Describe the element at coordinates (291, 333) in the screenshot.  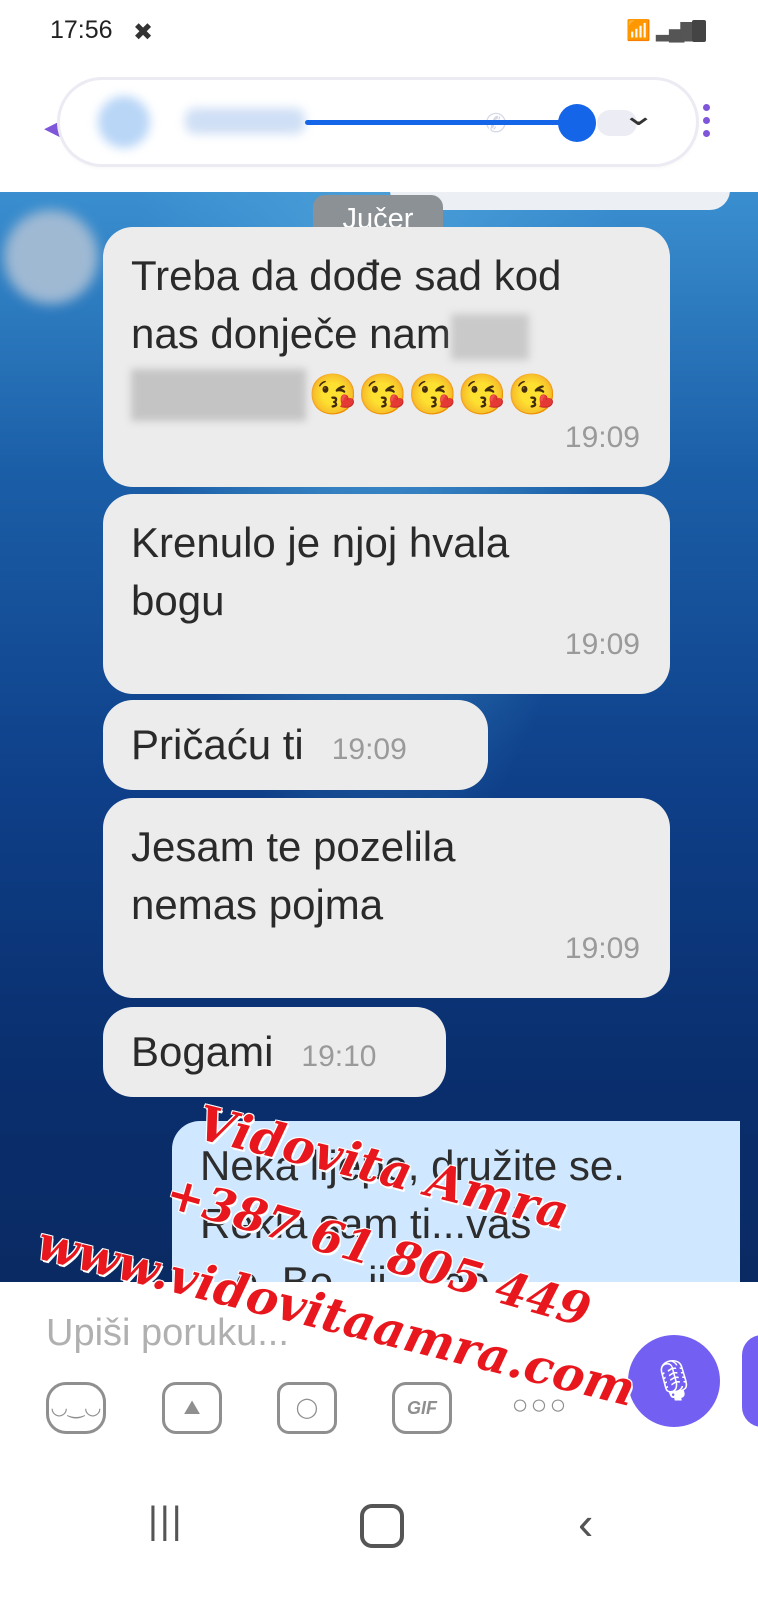
I see `message-text: nas donječe nam` at that location.